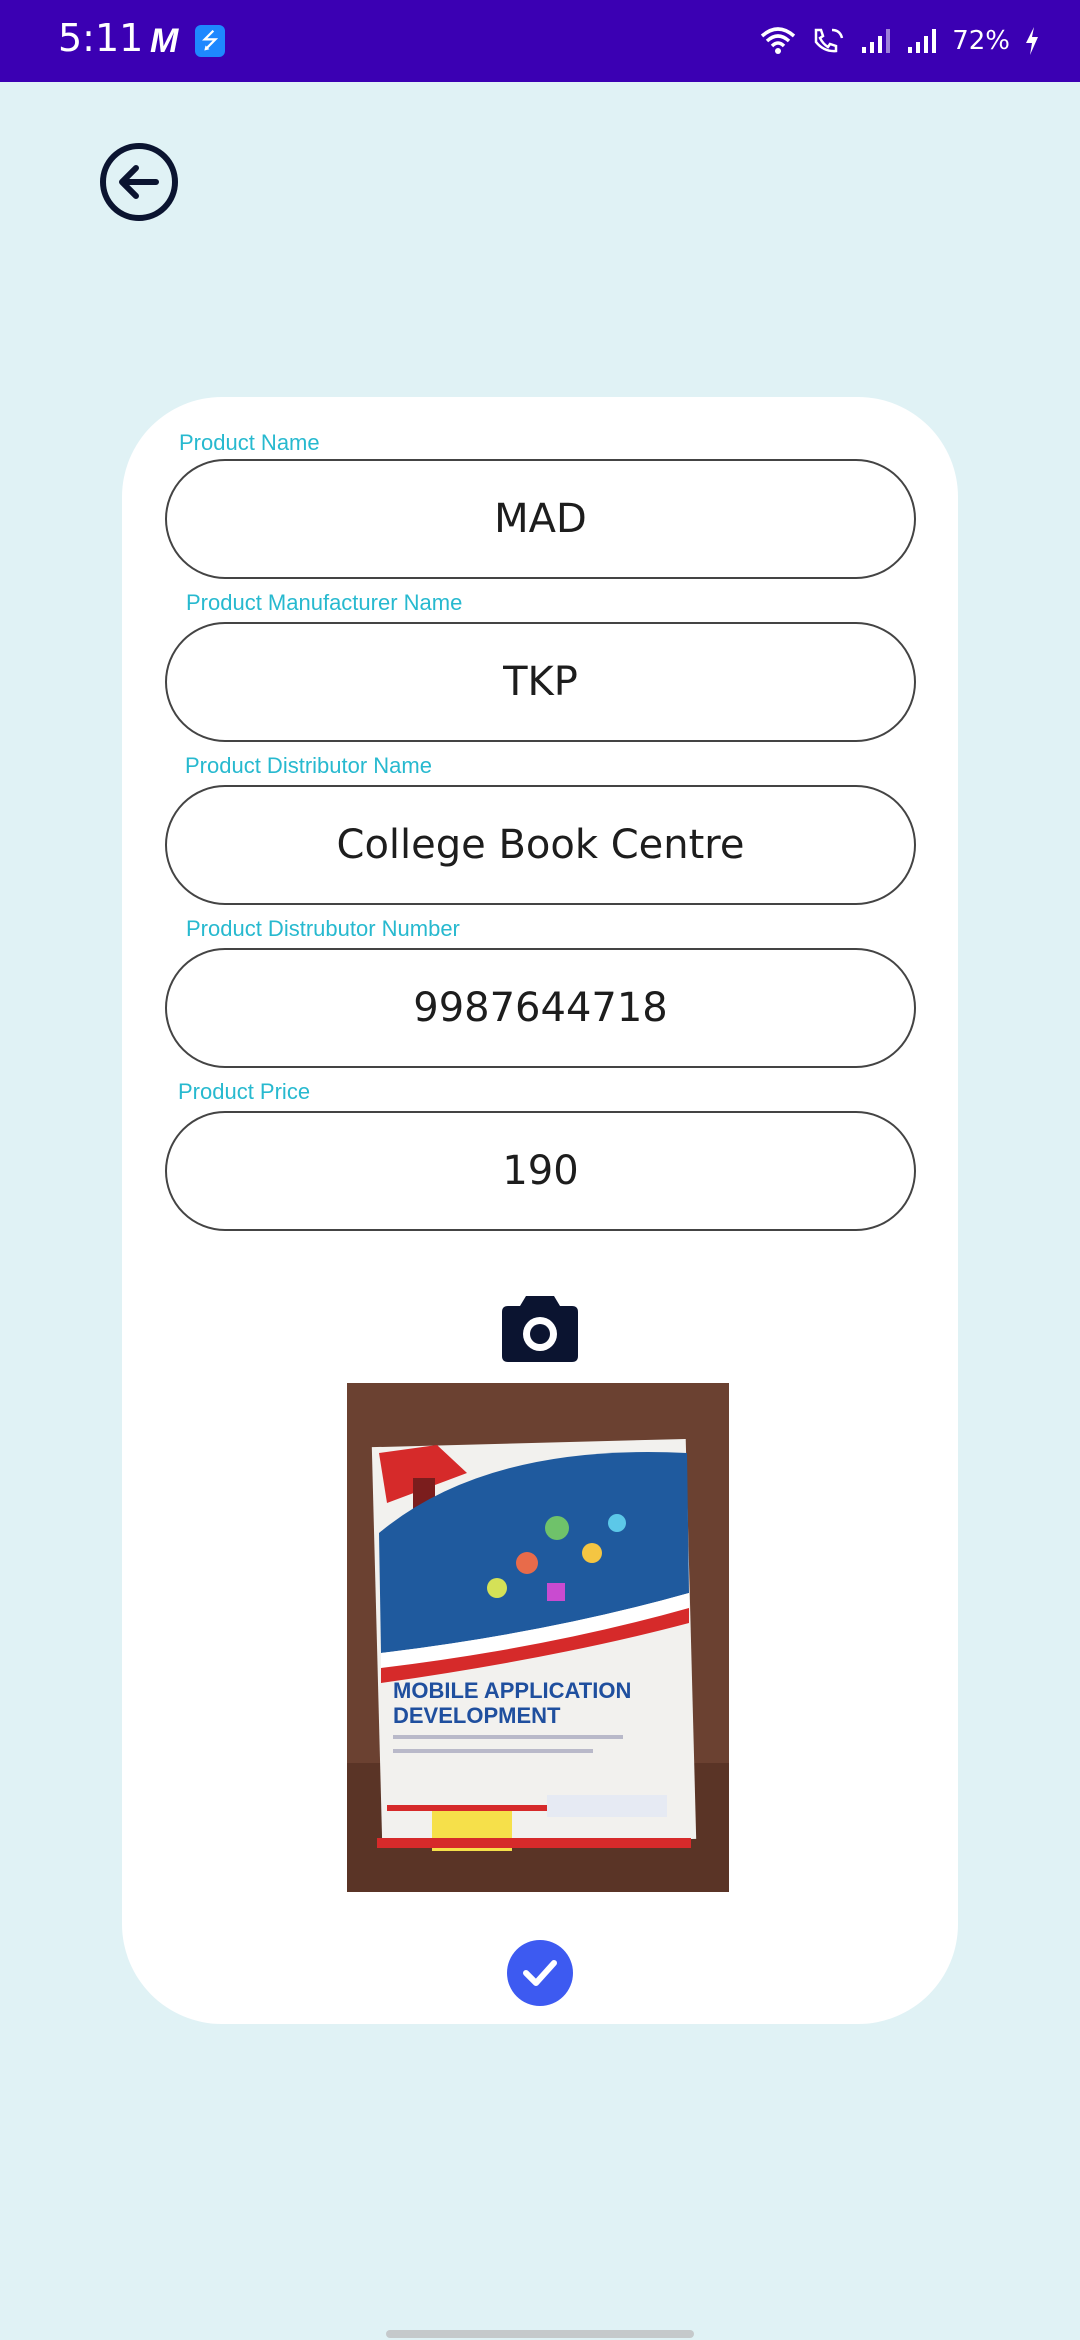 The image size is (1080, 2340). Describe the element at coordinates (164, 41) in the screenshot. I see `carrier-logo-icon: M` at that location.